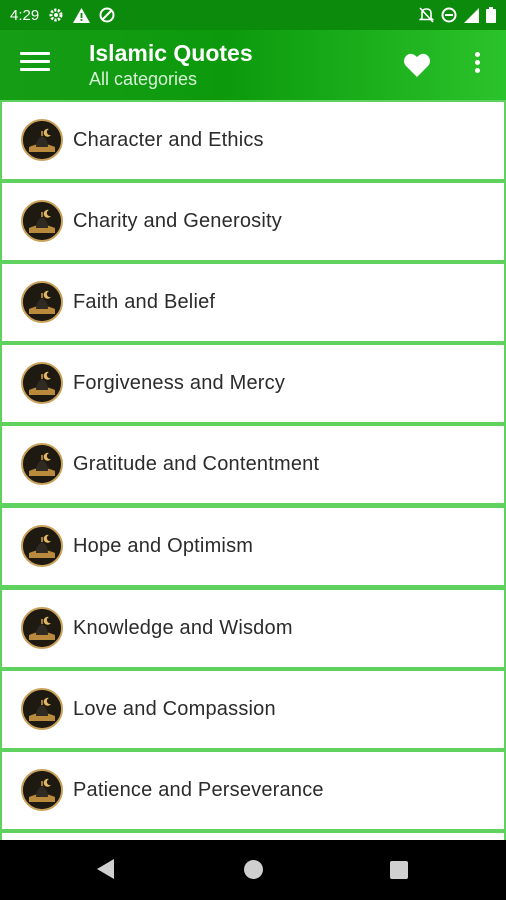 This screenshot has width=506, height=900. I want to click on category-label: Love and Compassion, so click(174, 709).